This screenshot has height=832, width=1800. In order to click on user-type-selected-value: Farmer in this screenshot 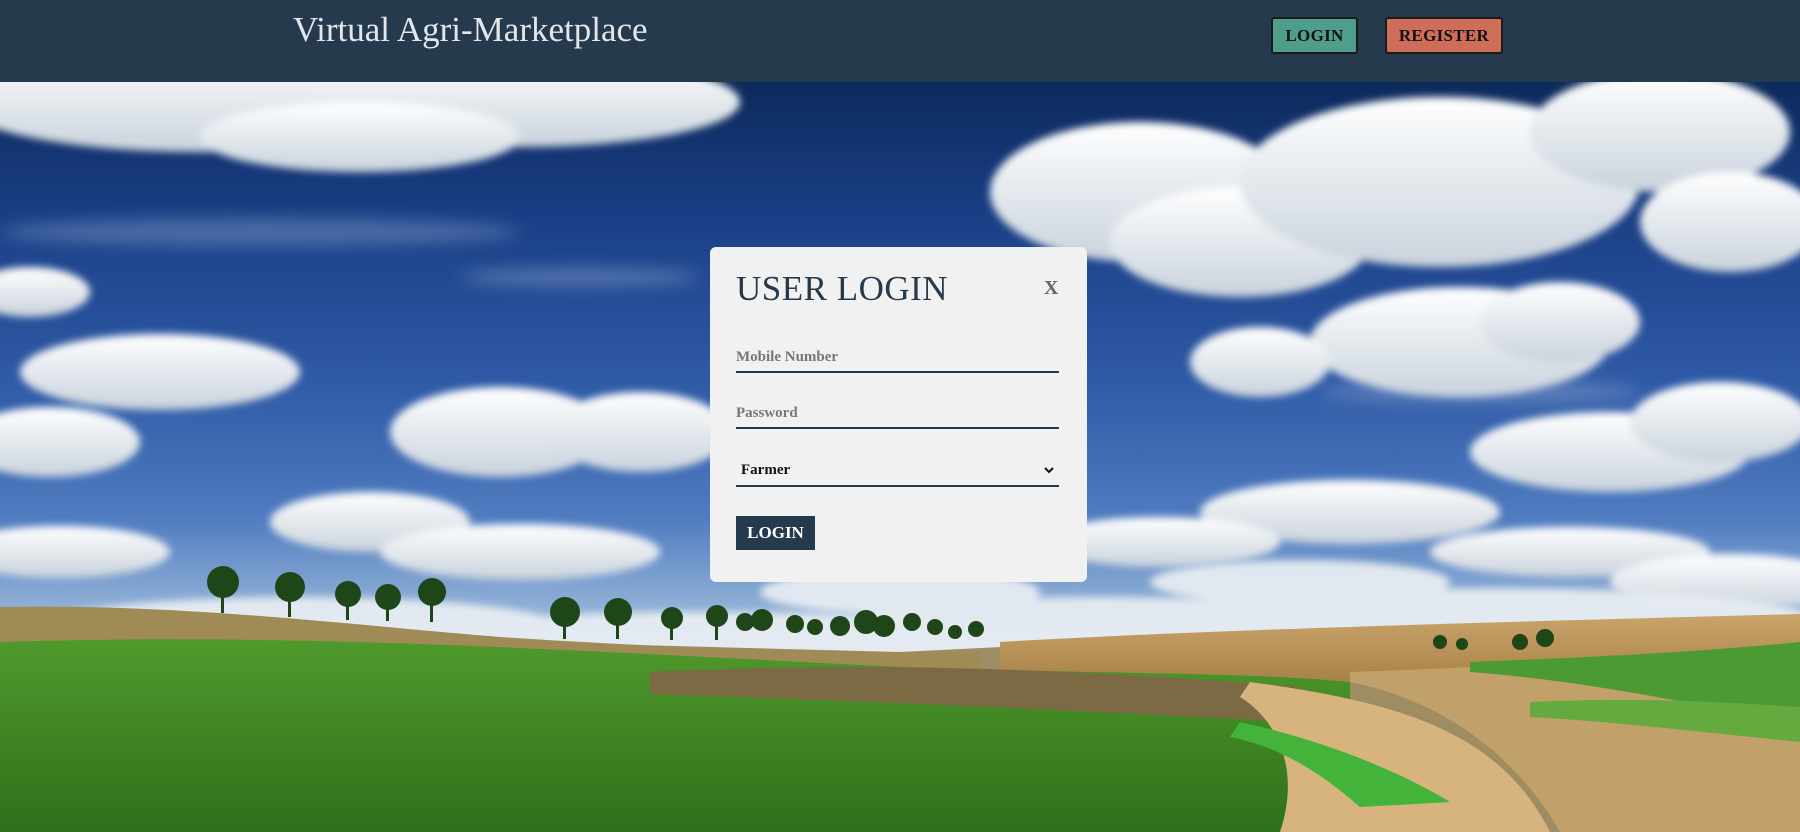, I will do `click(766, 470)`.